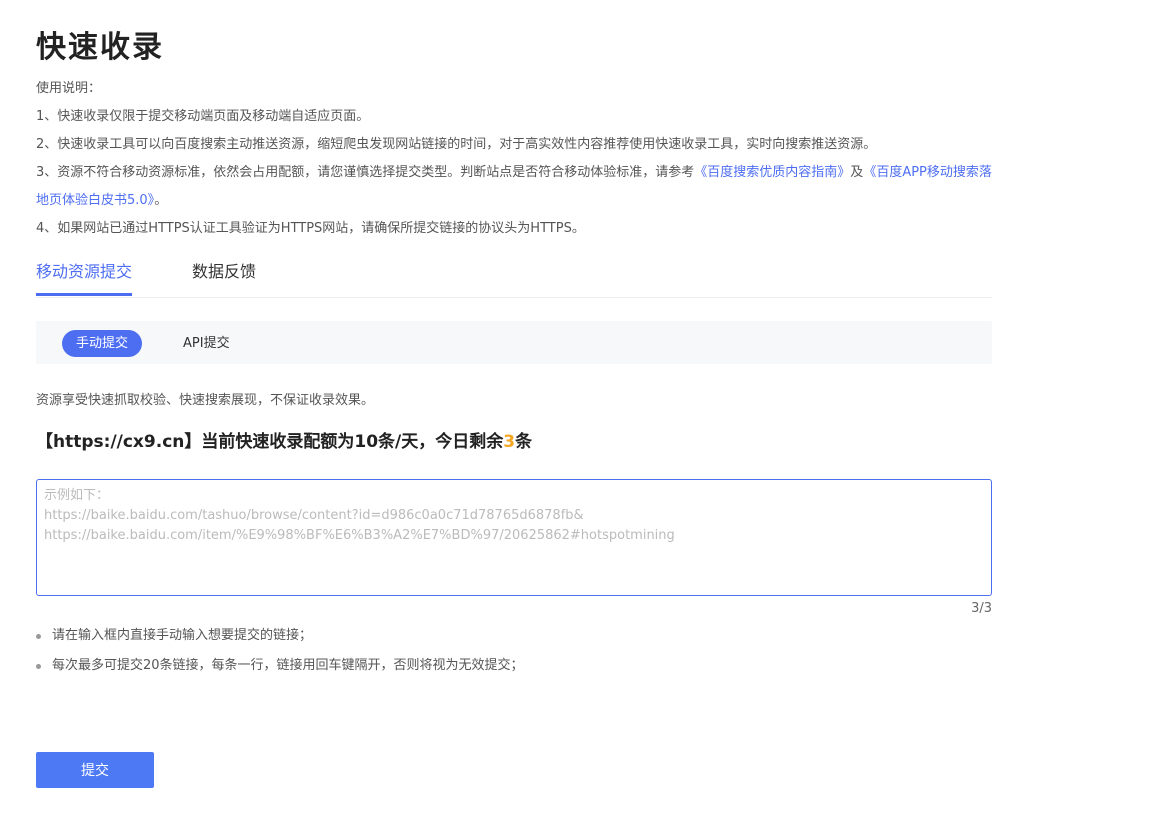  Describe the element at coordinates (270, 442) in the screenshot. I see `quota-text: 【https://cx9.cn】当前快速收录配额为10条/天，今日剩余` at that location.